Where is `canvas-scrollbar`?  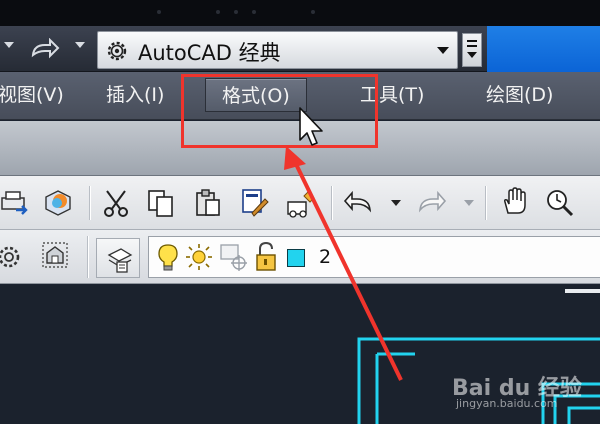
canvas-scrollbar is located at coordinates (582, 291).